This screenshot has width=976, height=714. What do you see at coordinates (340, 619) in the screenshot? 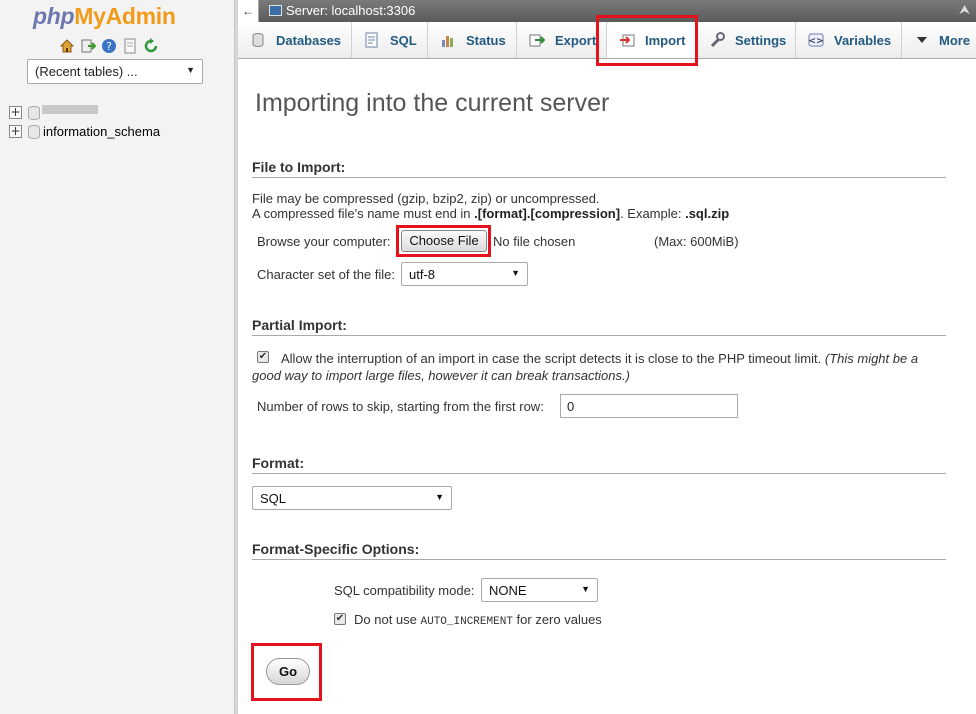
I see `no-auto-increment-checkbox: ✔` at bounding box center [340, 619].